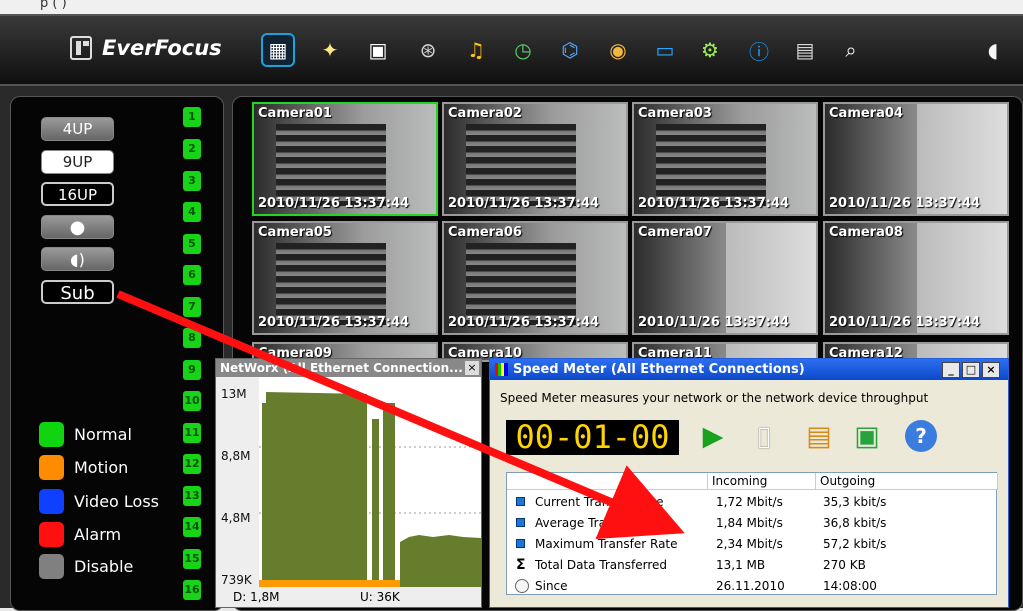 The width and height of the screenshot is (1023, 611). I want to click on timer-display: 00-01-00, so click(592, 437).